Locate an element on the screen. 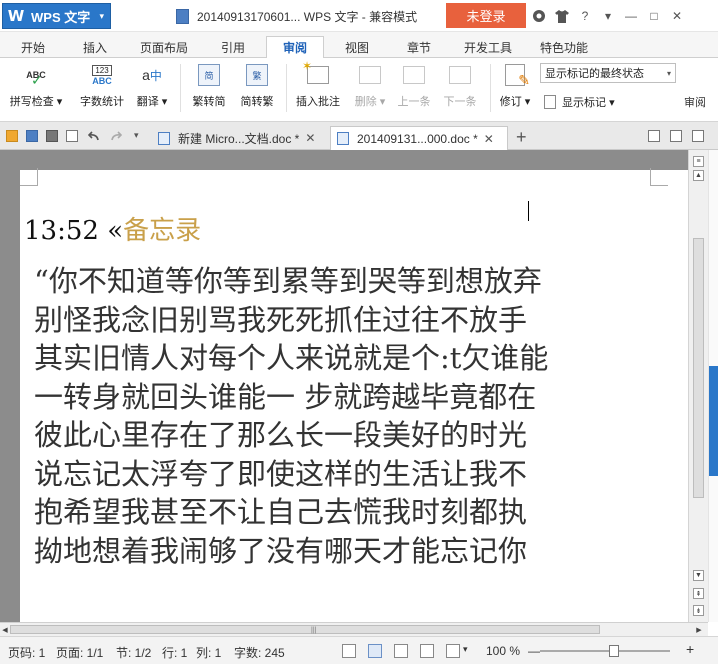 The height and width of the screenshot is (664, 718). memo-heading: 13:52 «备忘录 is located at coordinates (113, 231).